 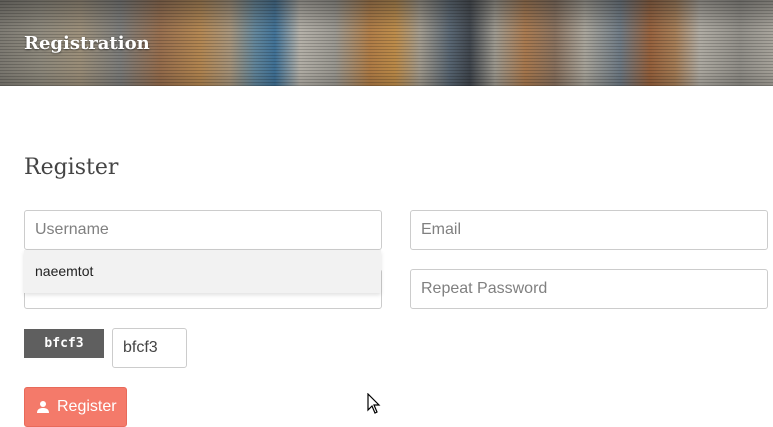 I want to click on autocomplete-dropdown: naeemtot, so click(x=202, y=271).